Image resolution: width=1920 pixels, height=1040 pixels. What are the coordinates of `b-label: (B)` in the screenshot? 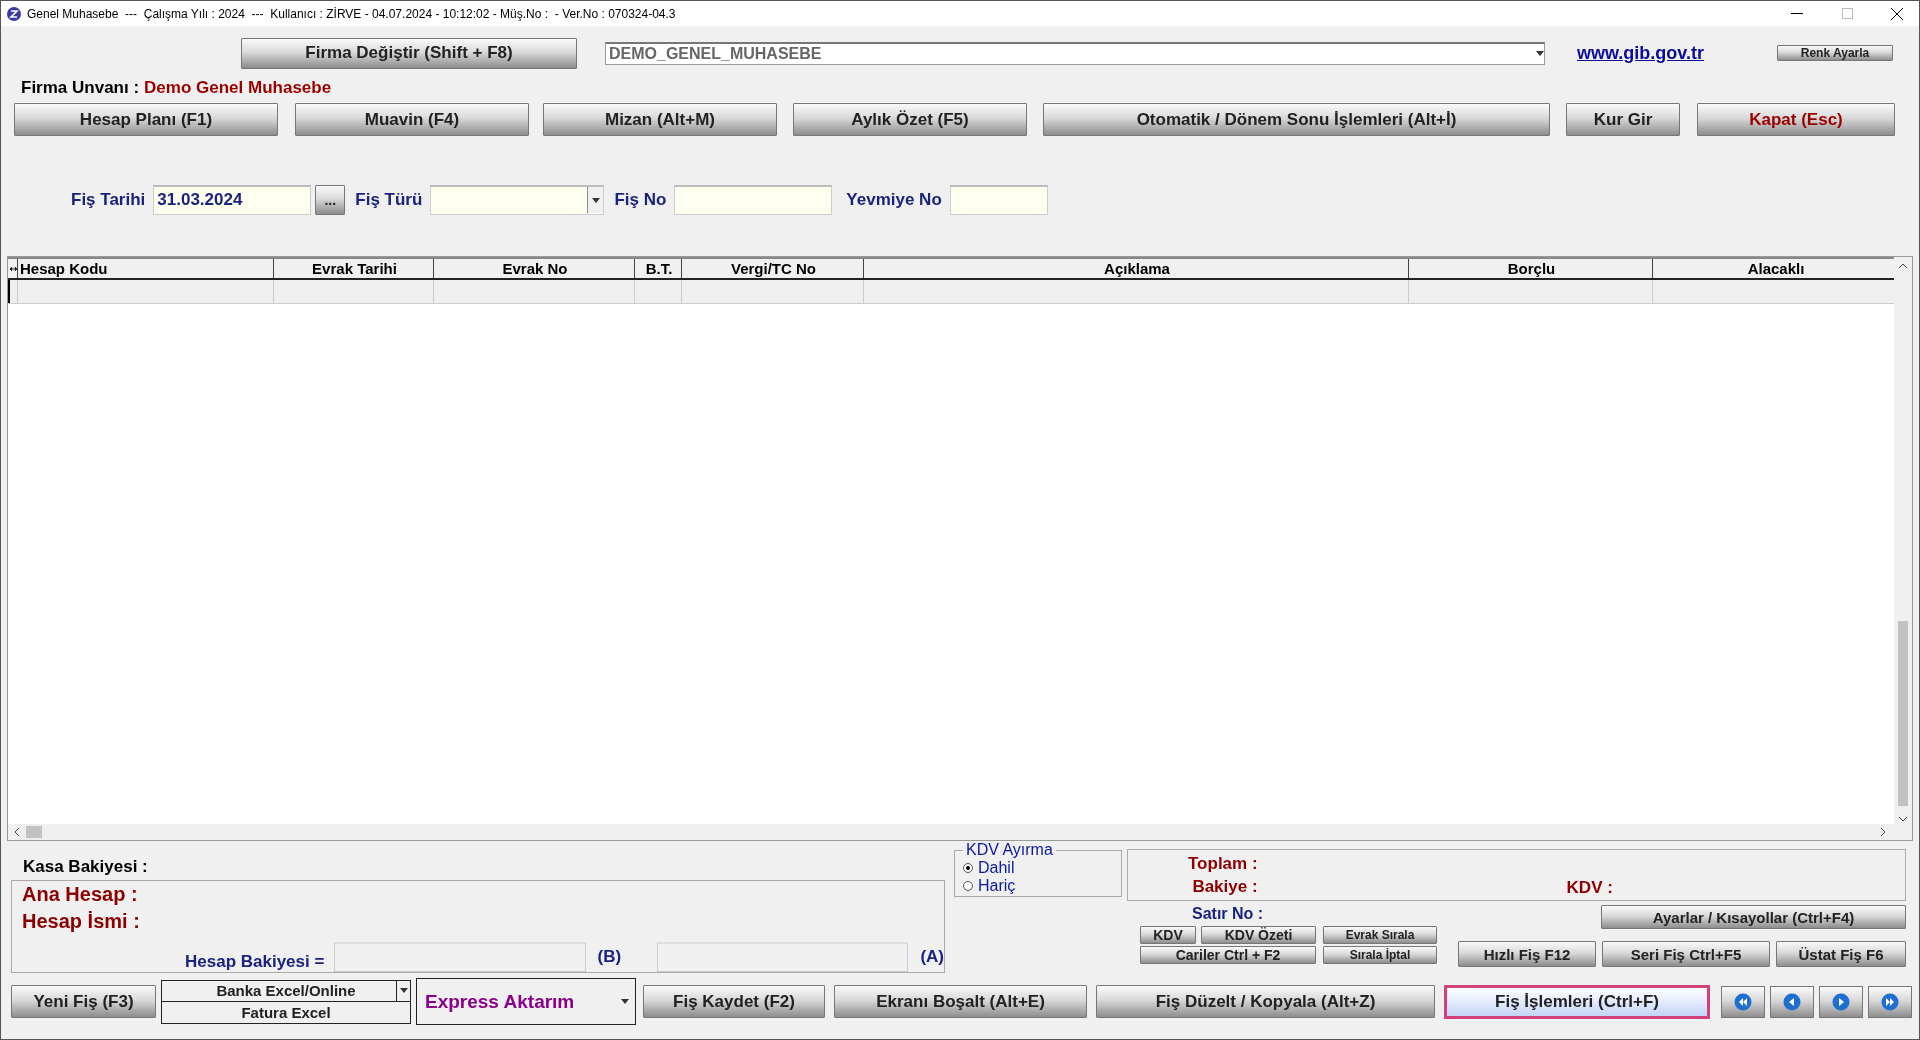 It's located at (609, 957).